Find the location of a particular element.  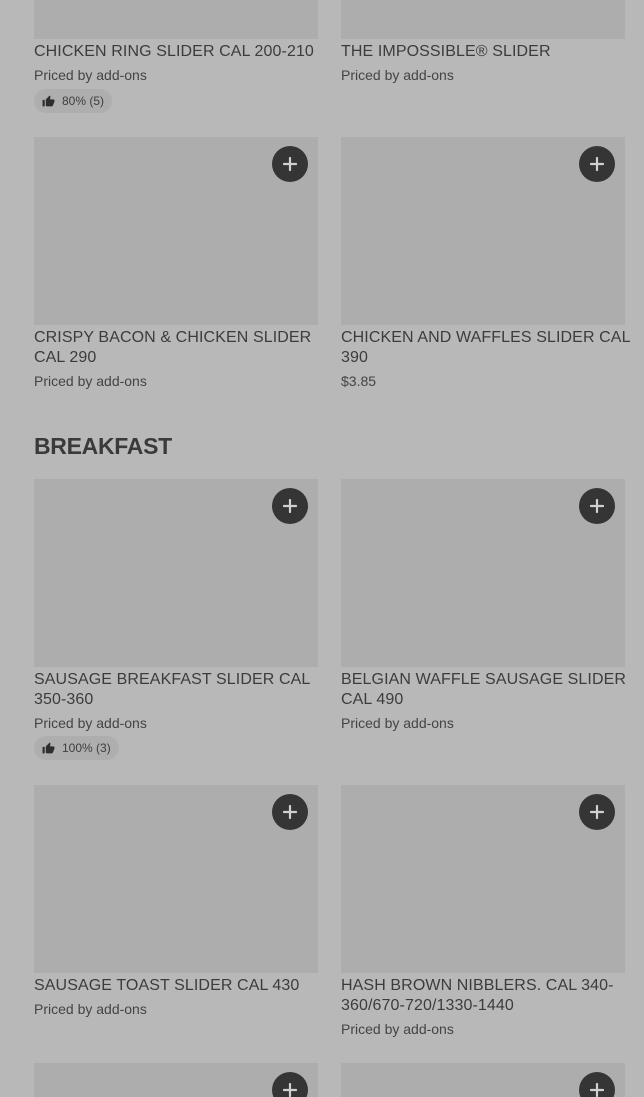

item-name: CRISPY BACON & CHICKEN SLIDER CAL 290 is located at coordinates (179, 348).